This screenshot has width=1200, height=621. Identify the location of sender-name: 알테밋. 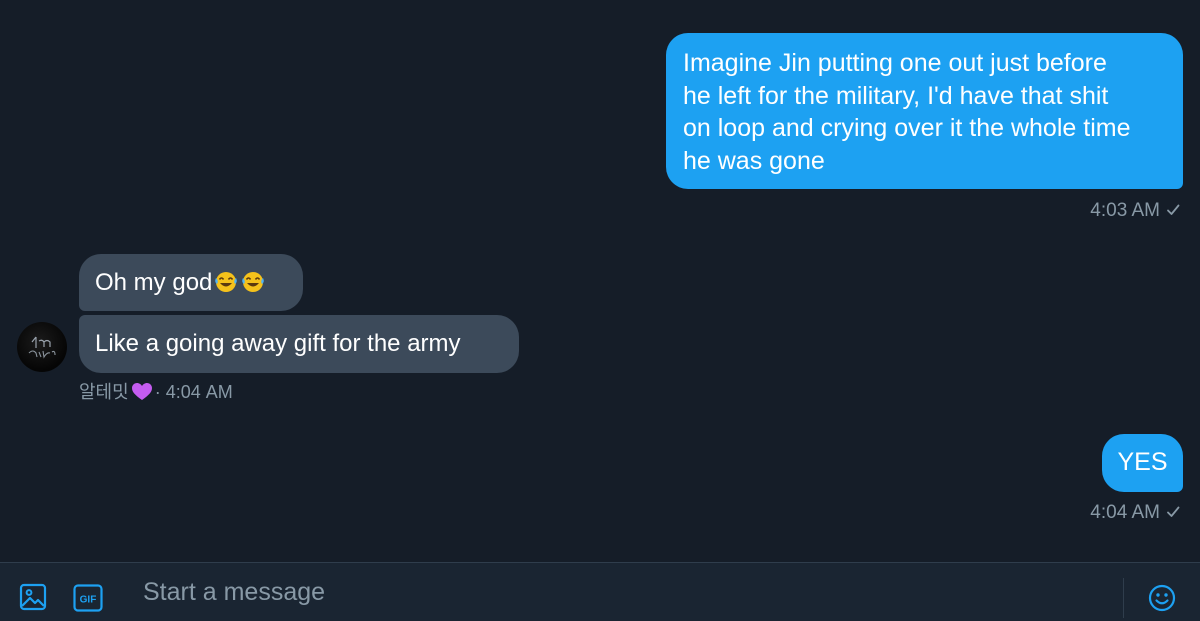
(104, 392).